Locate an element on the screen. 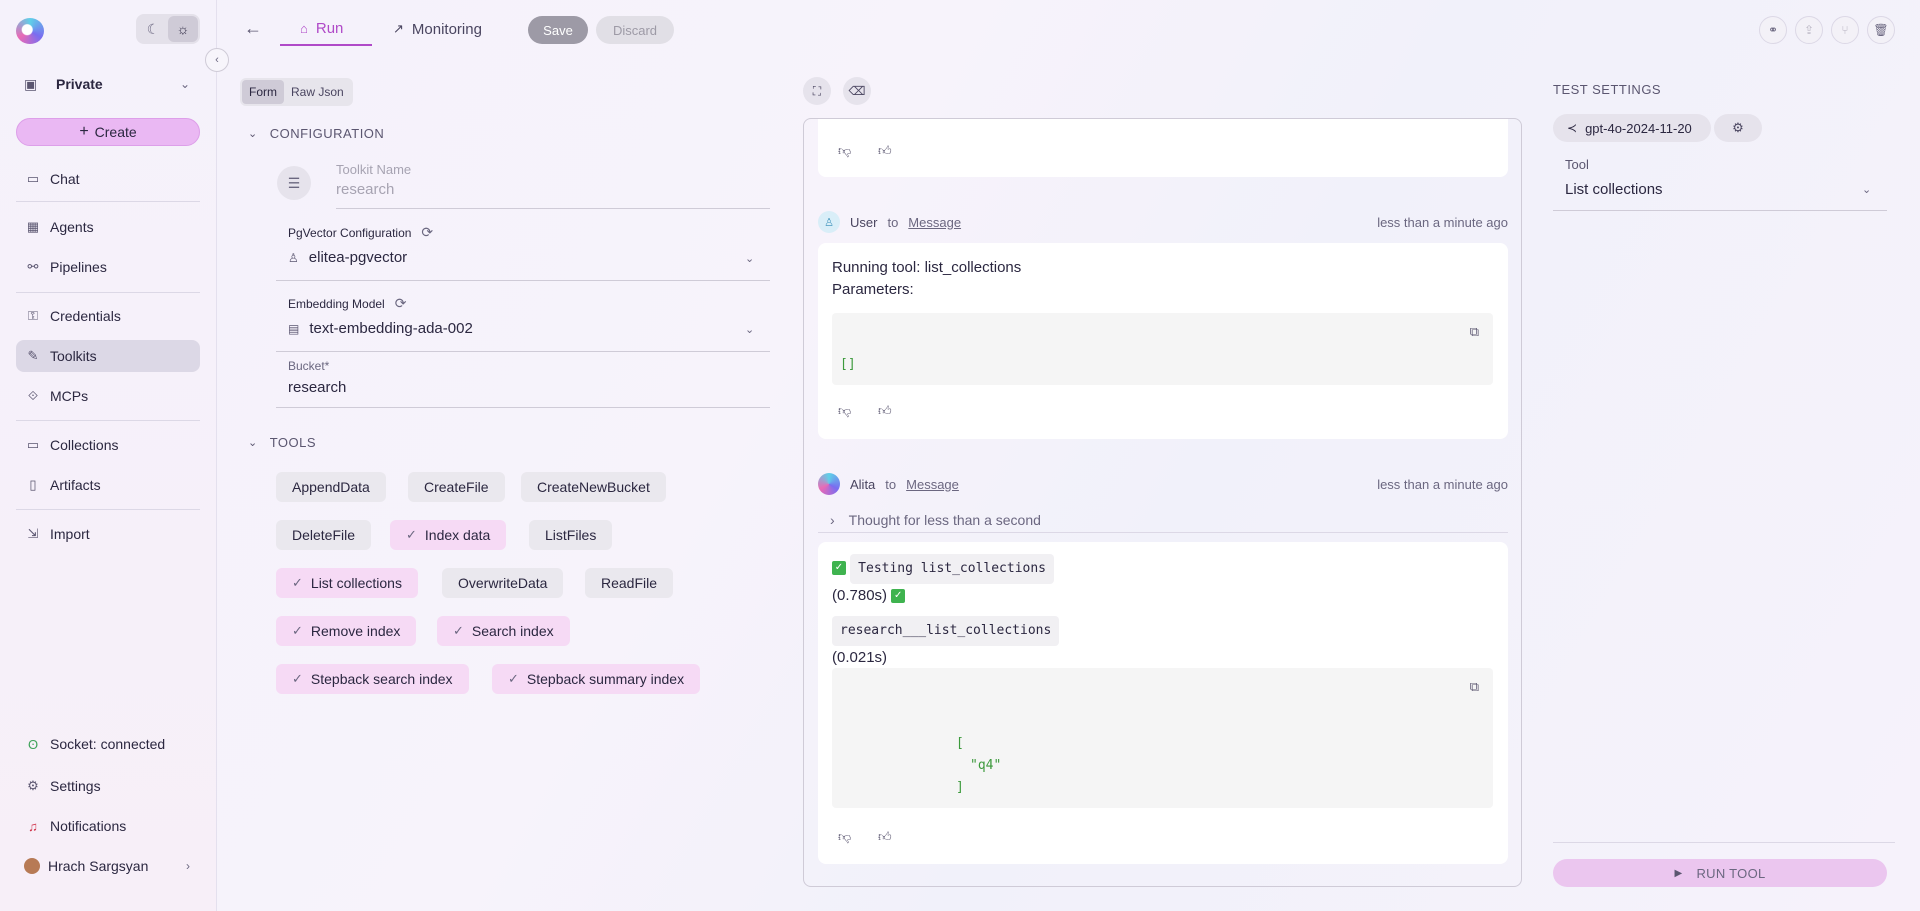  inline-code: Testing list_collections is located at coordinates (952, 569).